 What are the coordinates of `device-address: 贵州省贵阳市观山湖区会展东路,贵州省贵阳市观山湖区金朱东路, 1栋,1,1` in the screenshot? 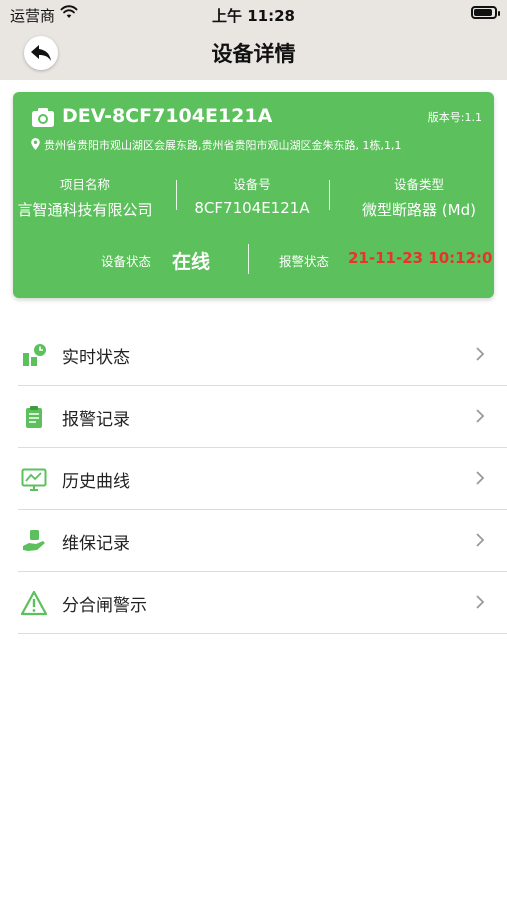 It's located at (223, 145).